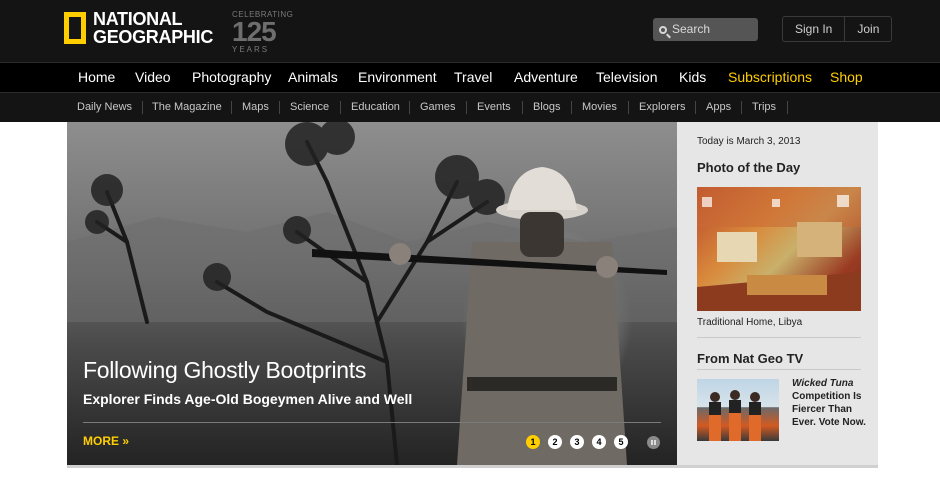  Describe the element at coordinates (494, 107) in the screenshot. I see `subnav-events: Events` at that location.